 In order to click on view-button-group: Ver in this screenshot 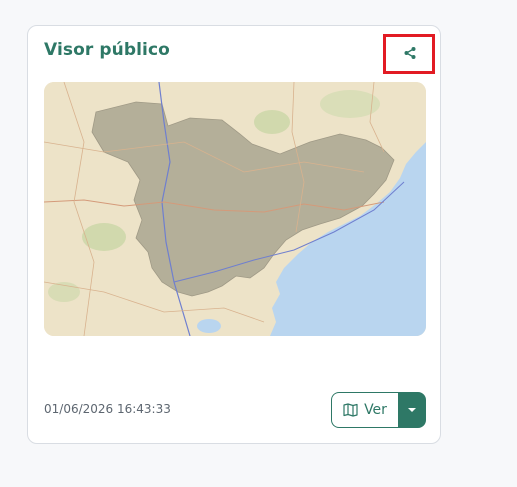, I will do `click(378, 410)`.